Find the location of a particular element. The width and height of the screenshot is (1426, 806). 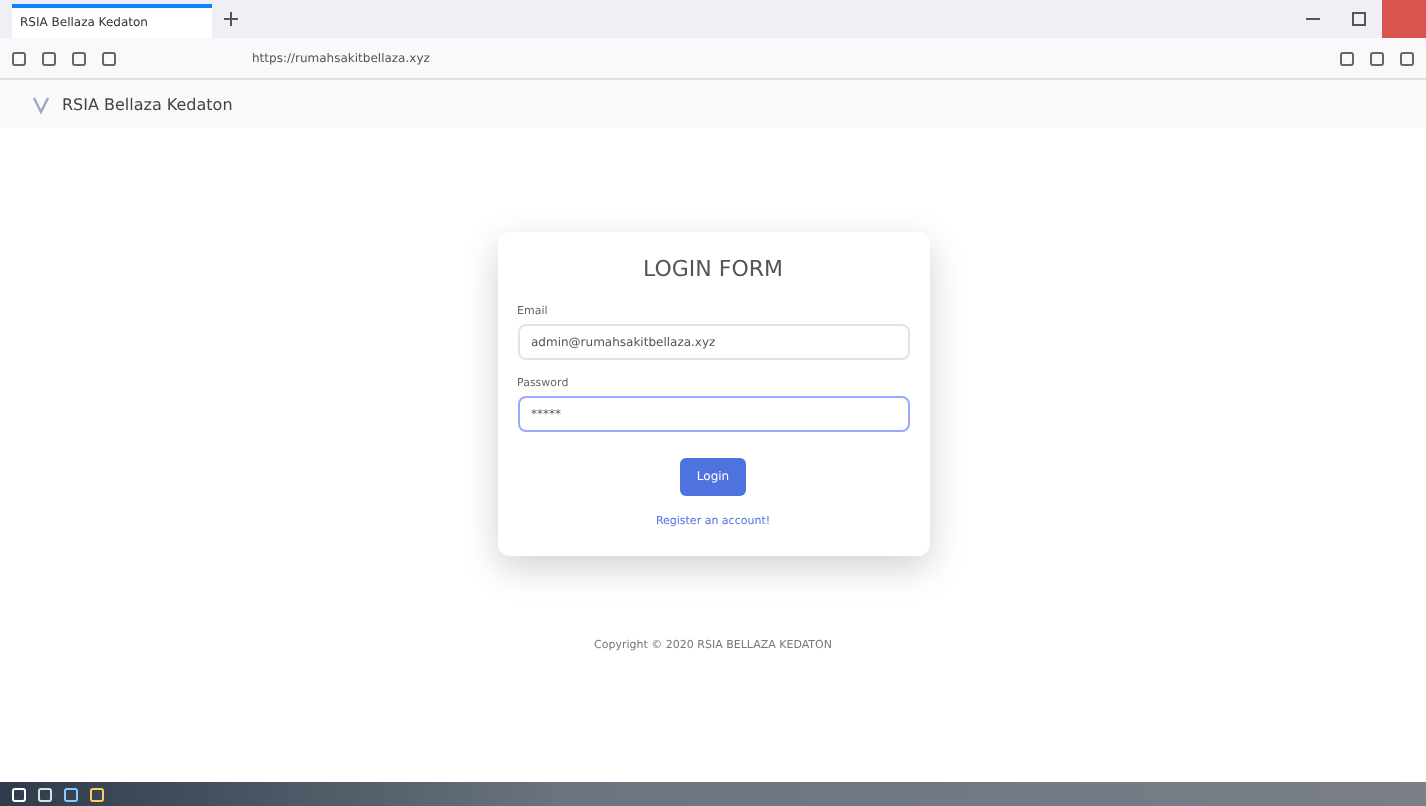

minimize-icon is located at coordinates (1313, 19).